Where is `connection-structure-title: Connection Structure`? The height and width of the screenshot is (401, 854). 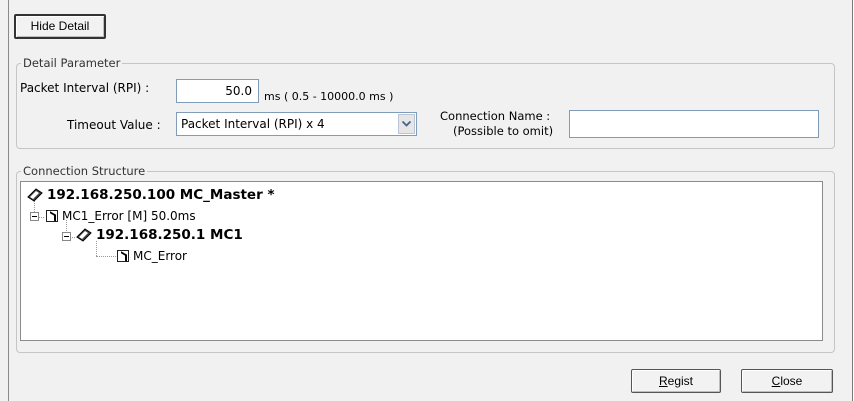
connection-structure-title: Connection Structure is located at coordinates (84, 171).